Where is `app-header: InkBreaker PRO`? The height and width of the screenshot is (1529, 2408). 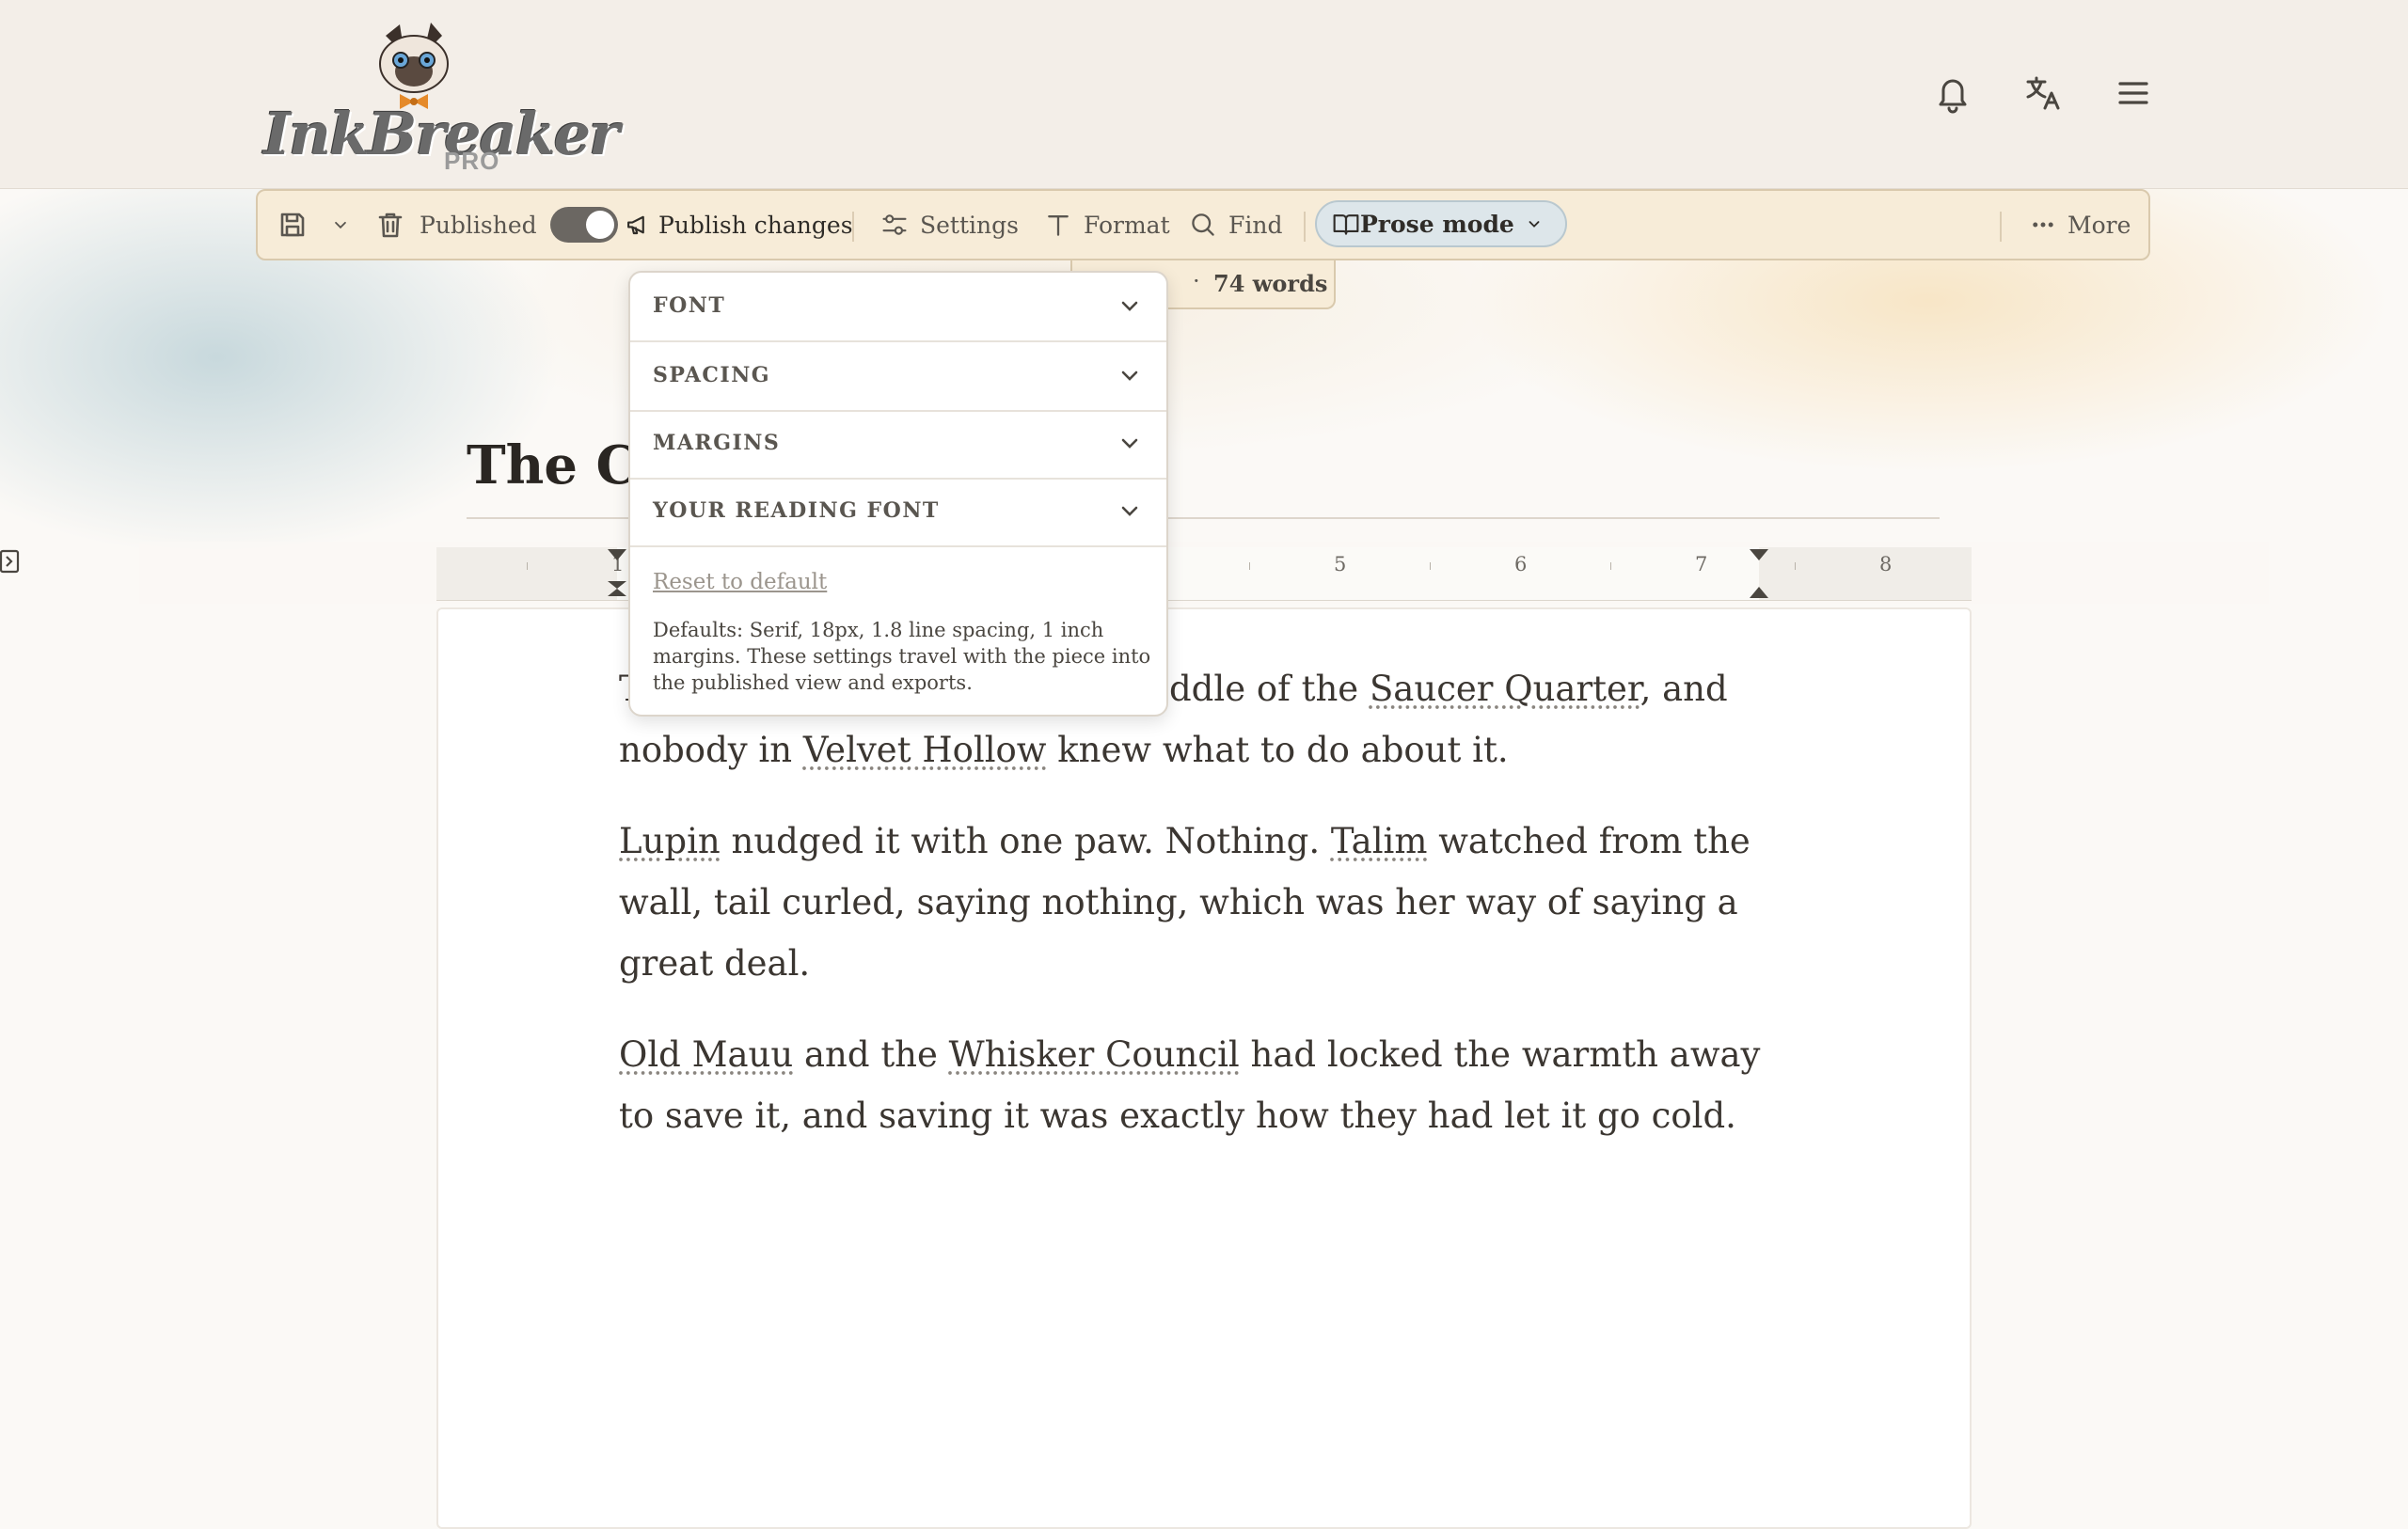 app-header: InkBreaker PRO is located at coordinates (1204, 95).